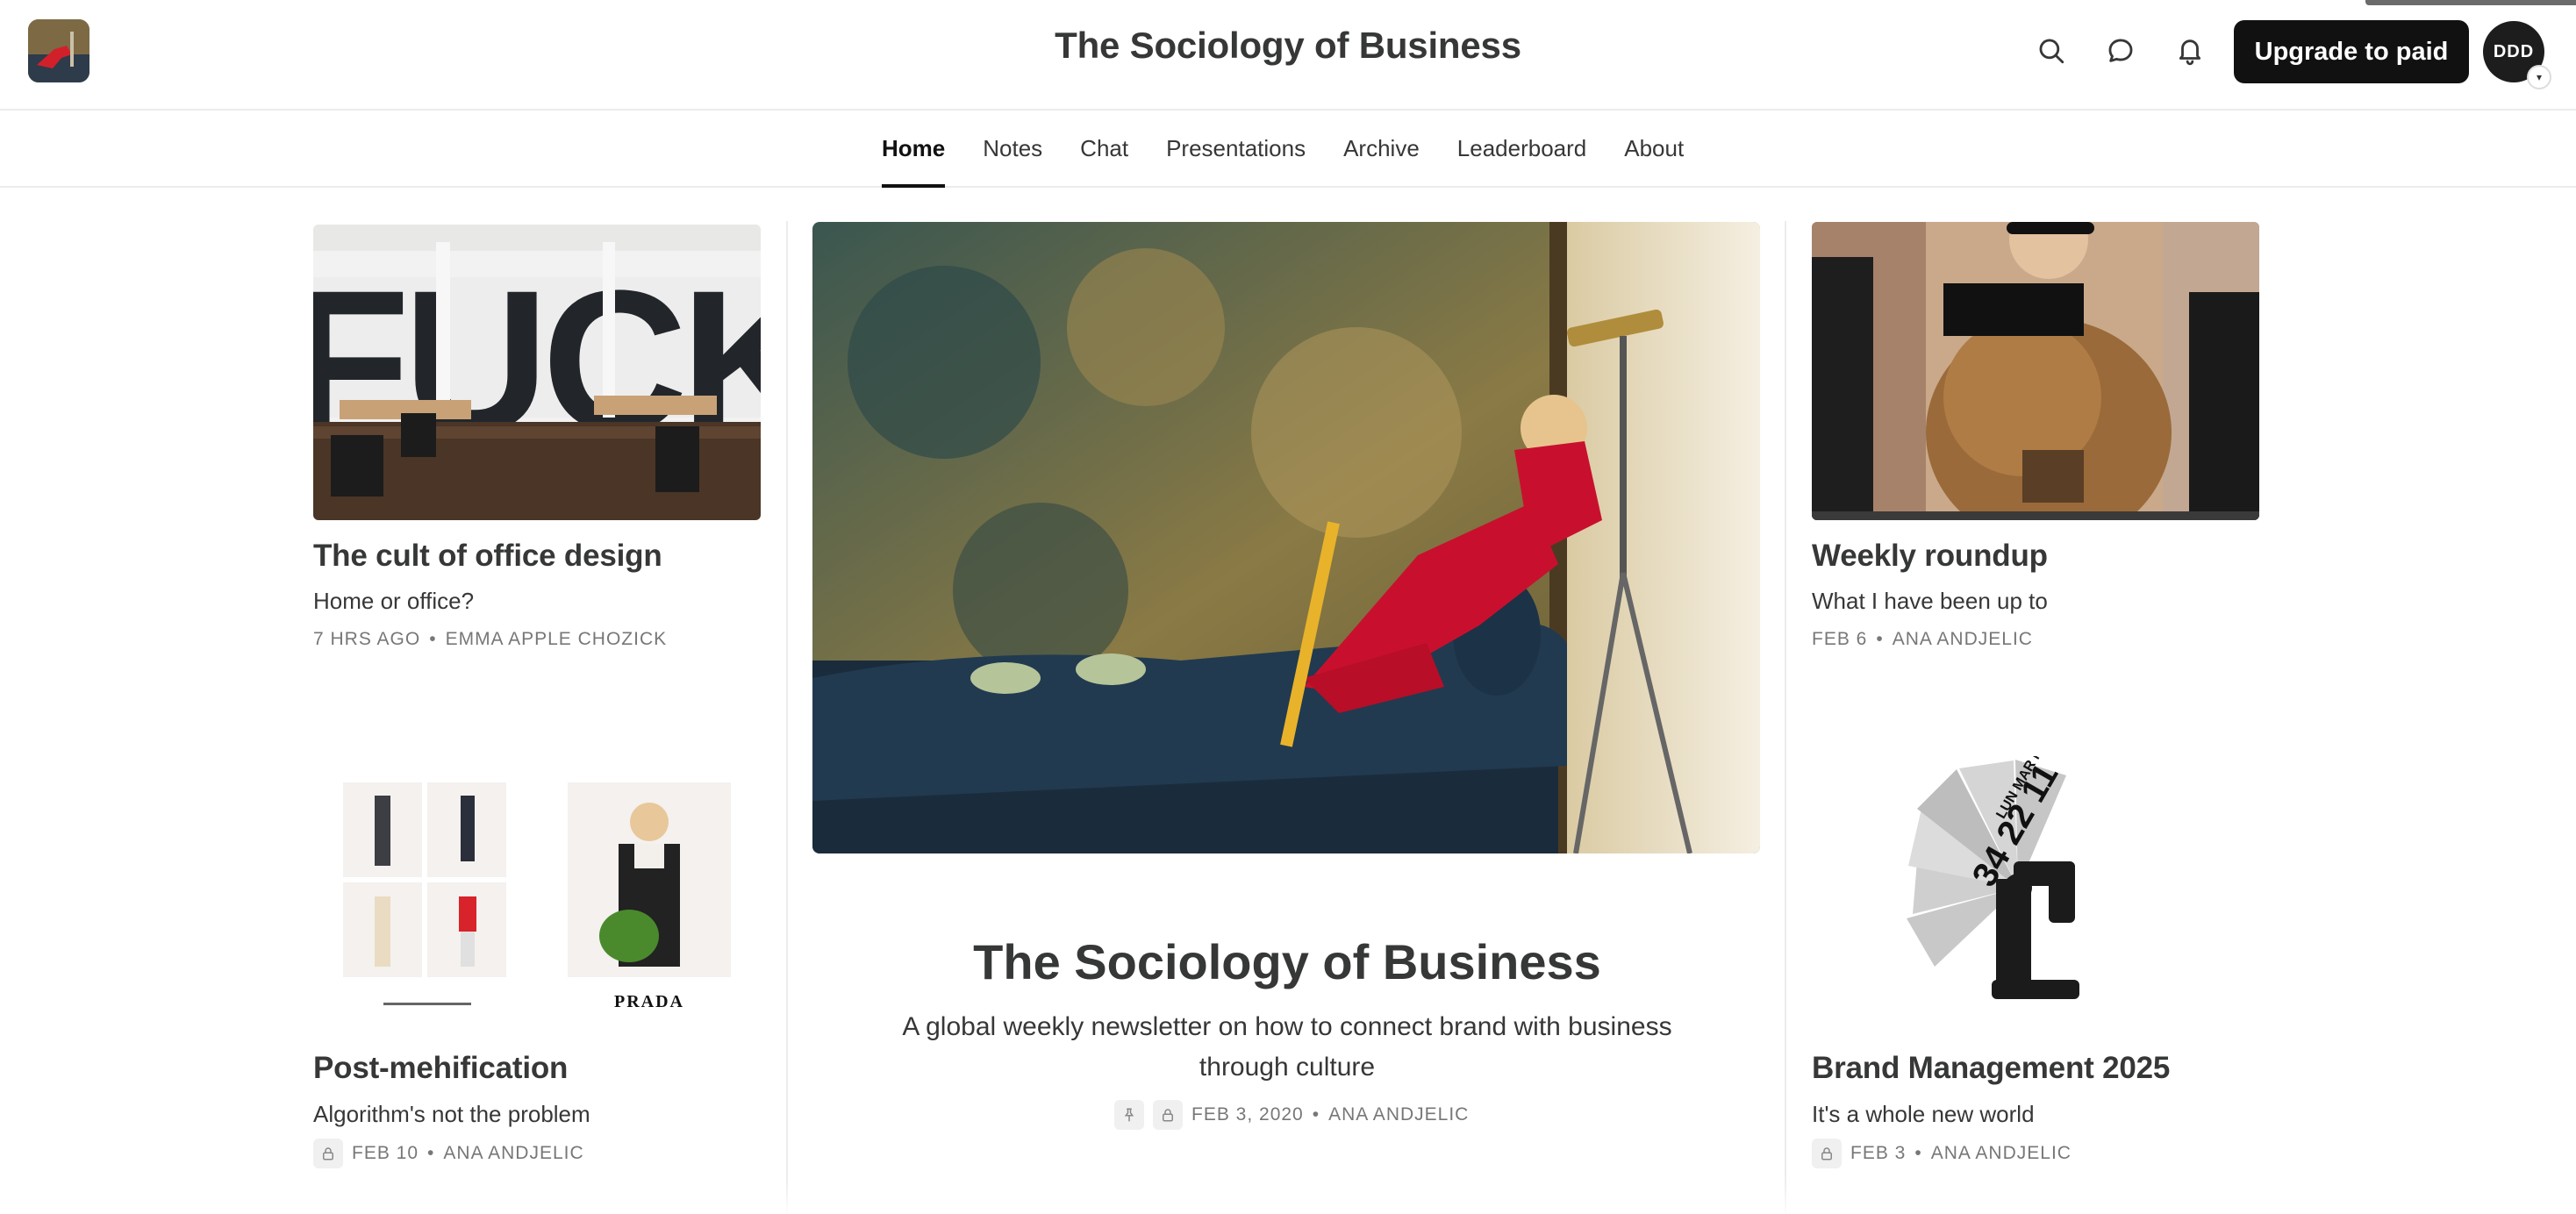 This screenshot has width=2576, height=1214. What do you see at coordinates (1521, 148) in the screenshot?
I see `tab-leaderboard: Leaderboard` at bounding box center [1521, 148].